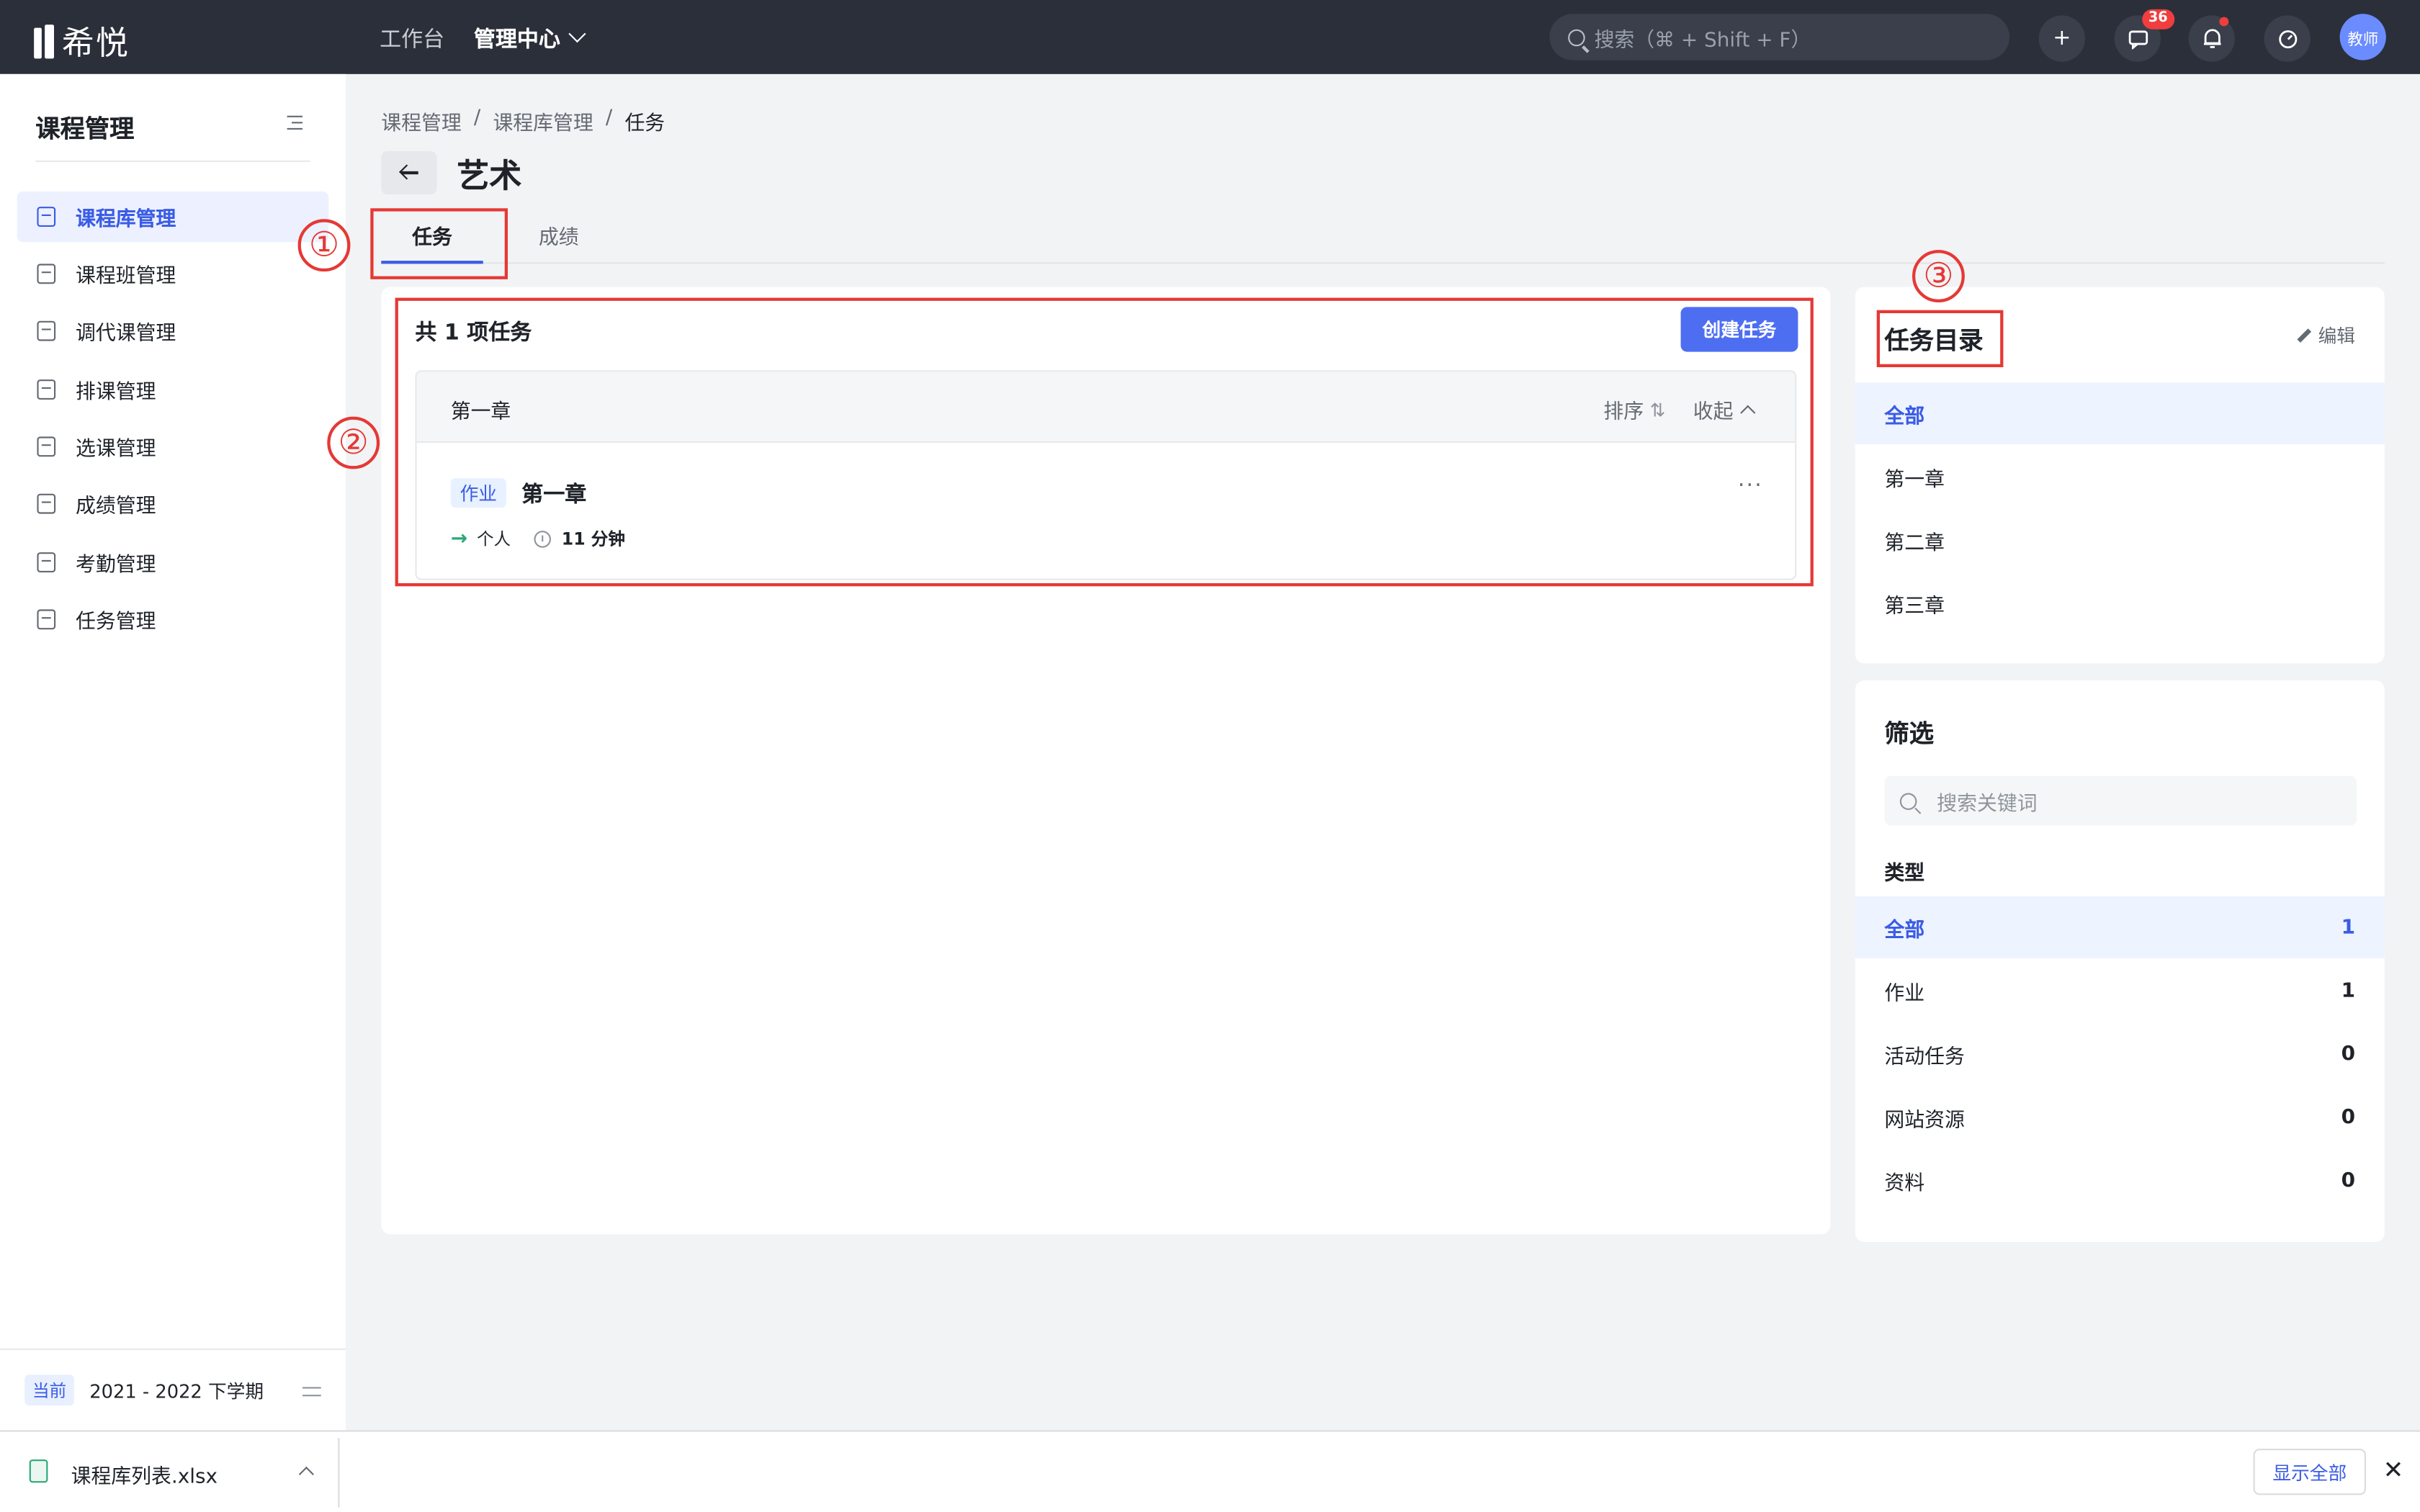 The image size is (2420, 1512). I want to click on sidebar-item-label: 课程库管理, so click(126, 220).